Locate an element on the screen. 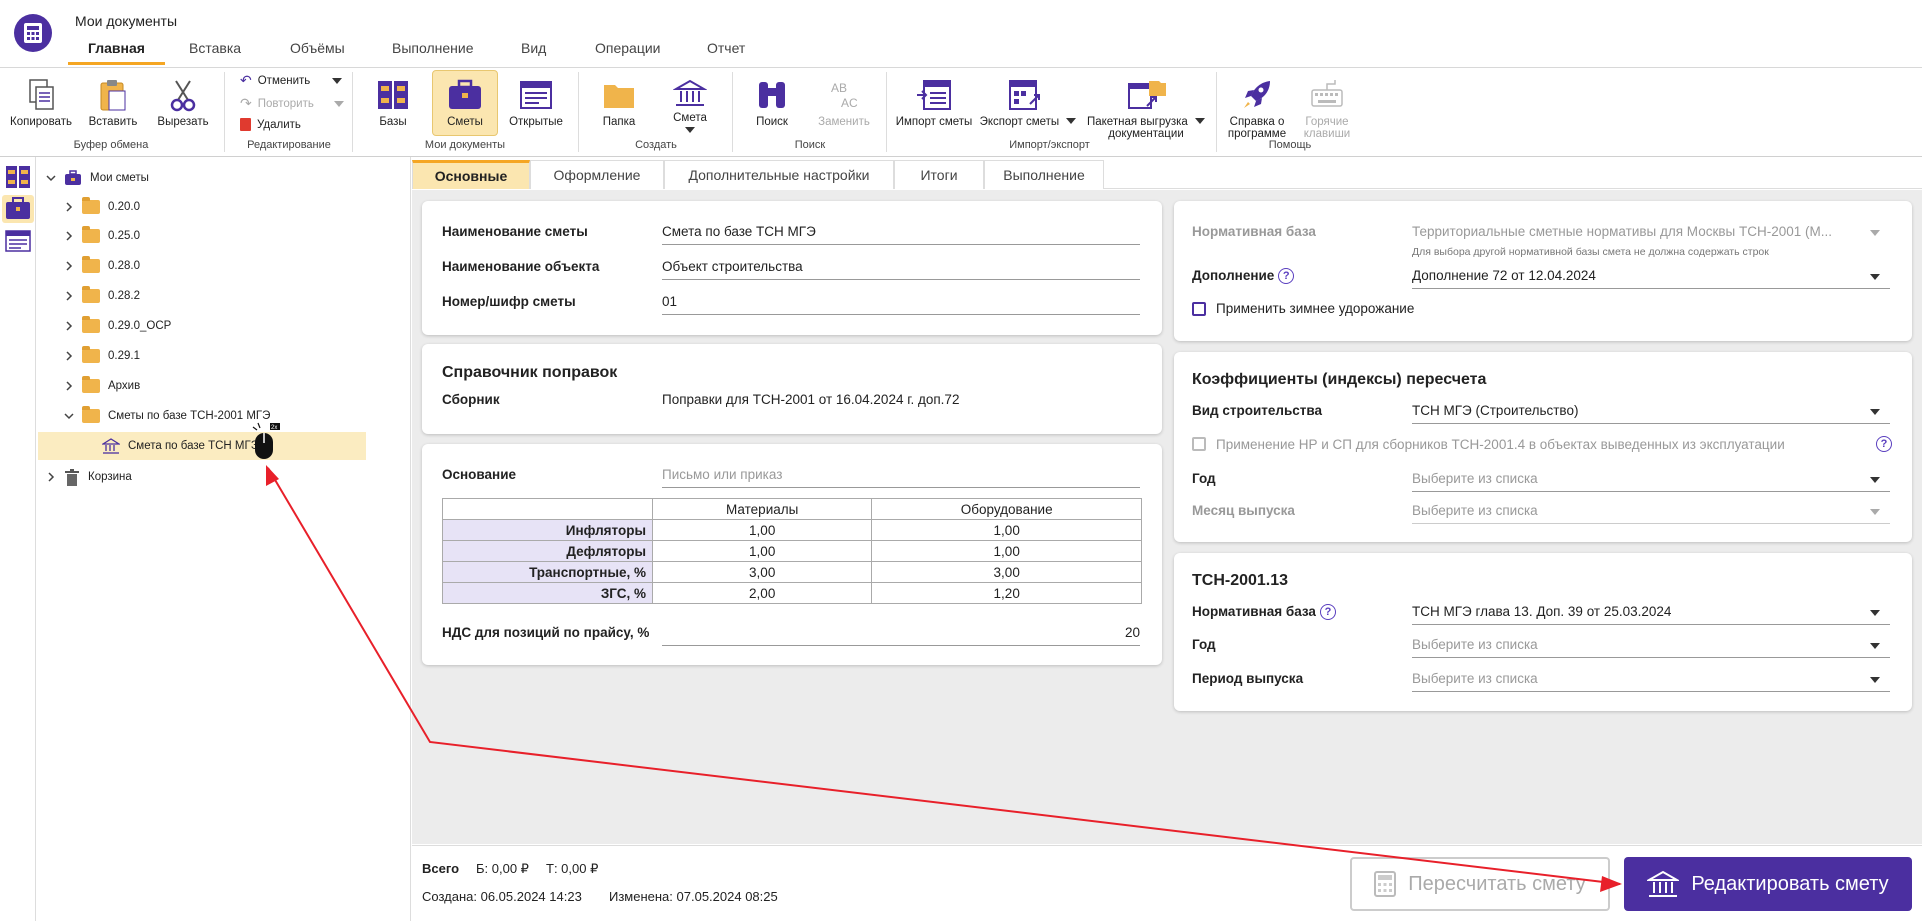  materials-cell: 3,00 is located at coordinates (762, 572).